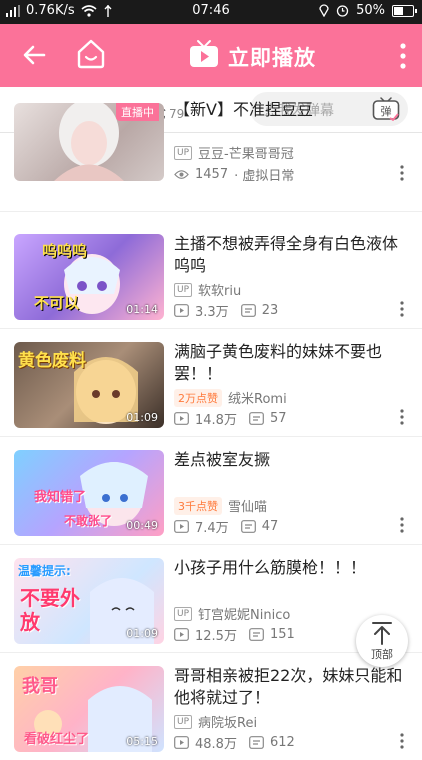  I want to click on thumbnail-caption: 温馨提示:, so click(44, 571).